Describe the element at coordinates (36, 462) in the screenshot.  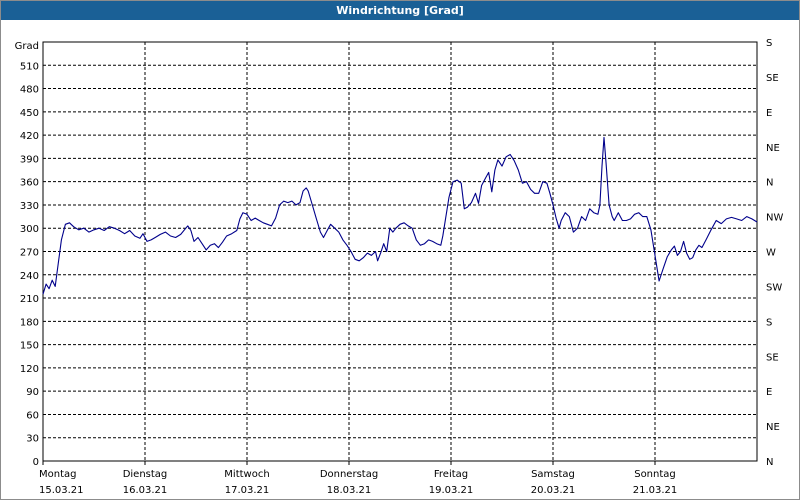
I see `y-tick-label: 0` at that location.